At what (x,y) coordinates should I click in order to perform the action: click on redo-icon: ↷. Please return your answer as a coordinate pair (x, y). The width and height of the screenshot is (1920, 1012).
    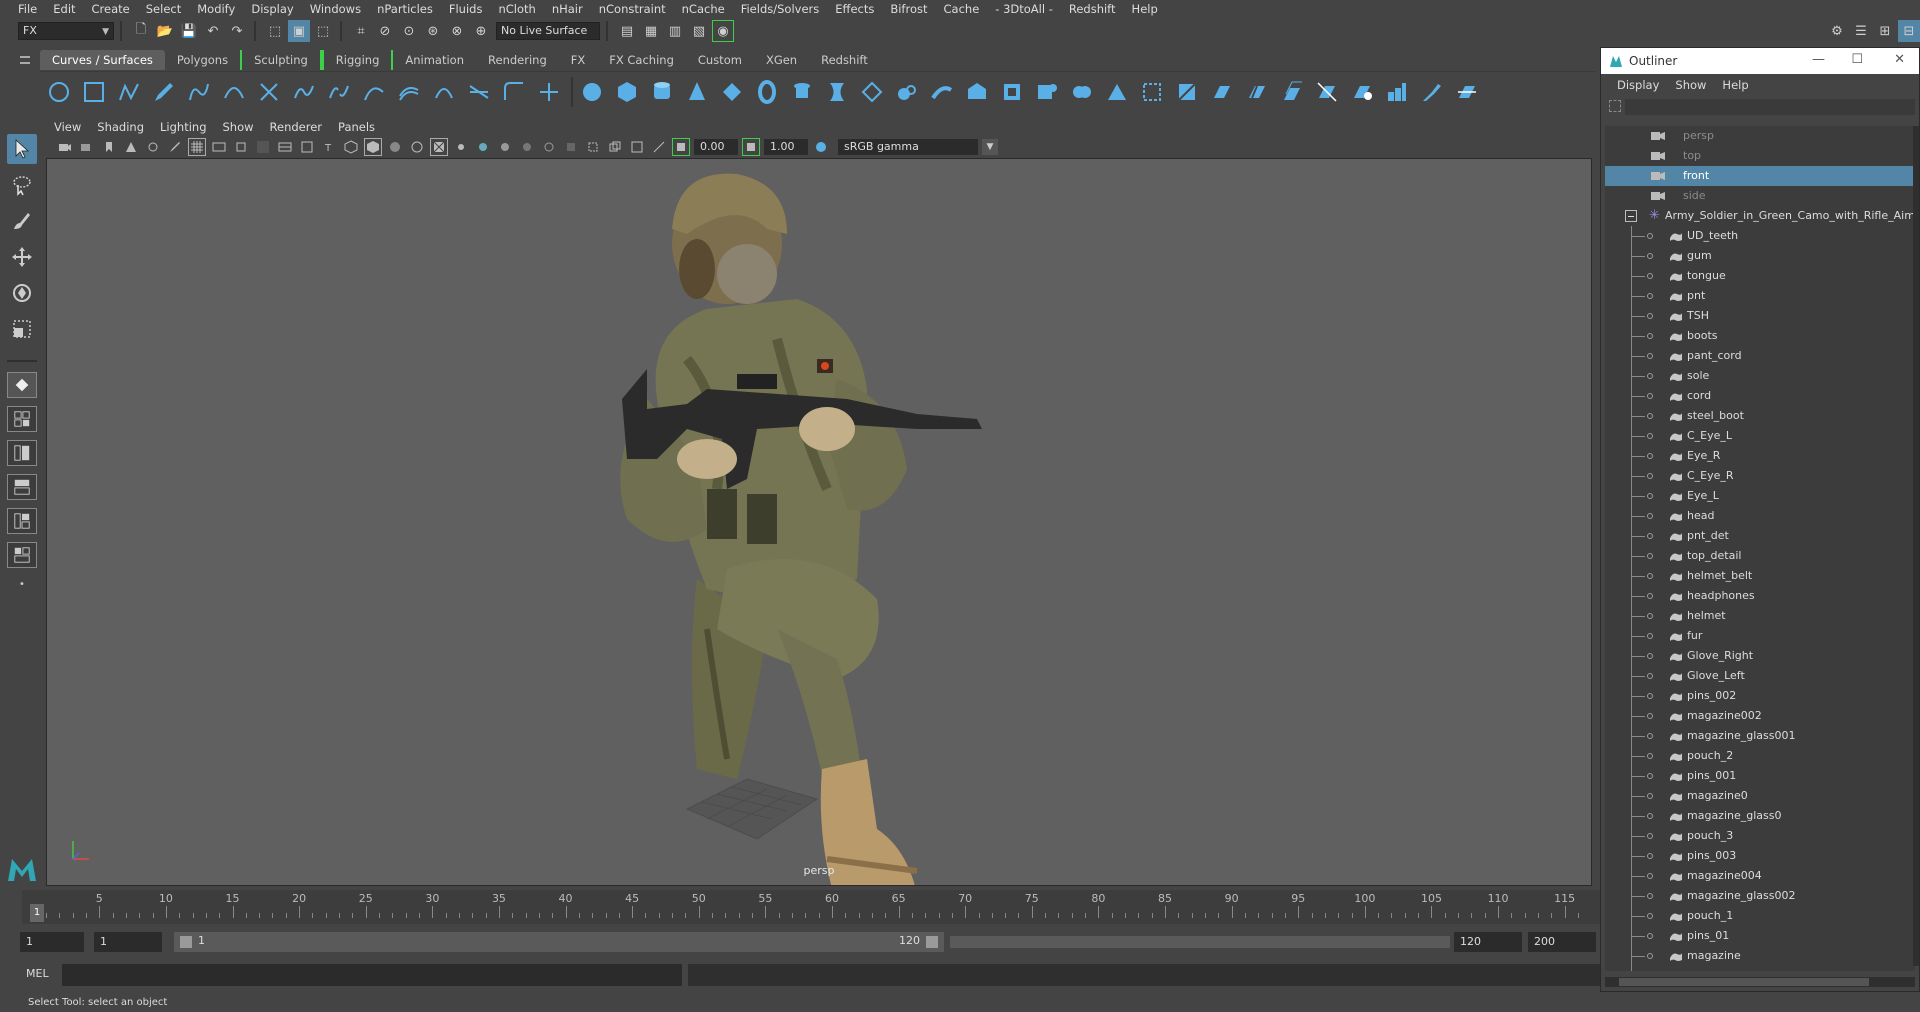
    Looking at the image, I should click on (237, 31).